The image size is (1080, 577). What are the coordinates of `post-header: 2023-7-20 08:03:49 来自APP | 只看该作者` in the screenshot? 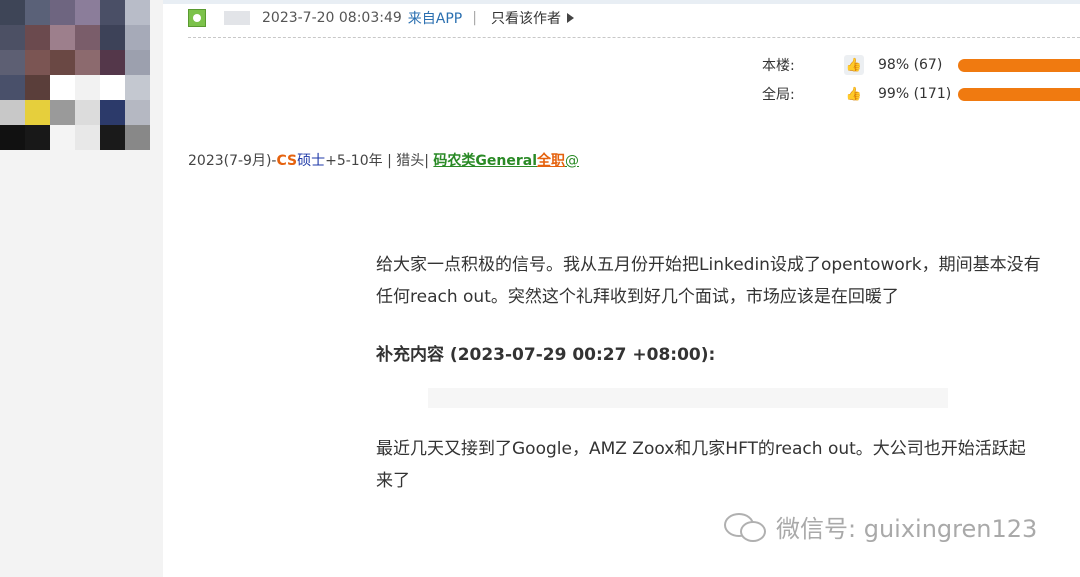 It's located at (381, 18).